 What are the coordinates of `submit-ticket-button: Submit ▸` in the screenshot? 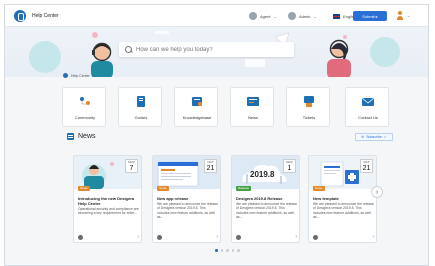 It's located at (370, 16).